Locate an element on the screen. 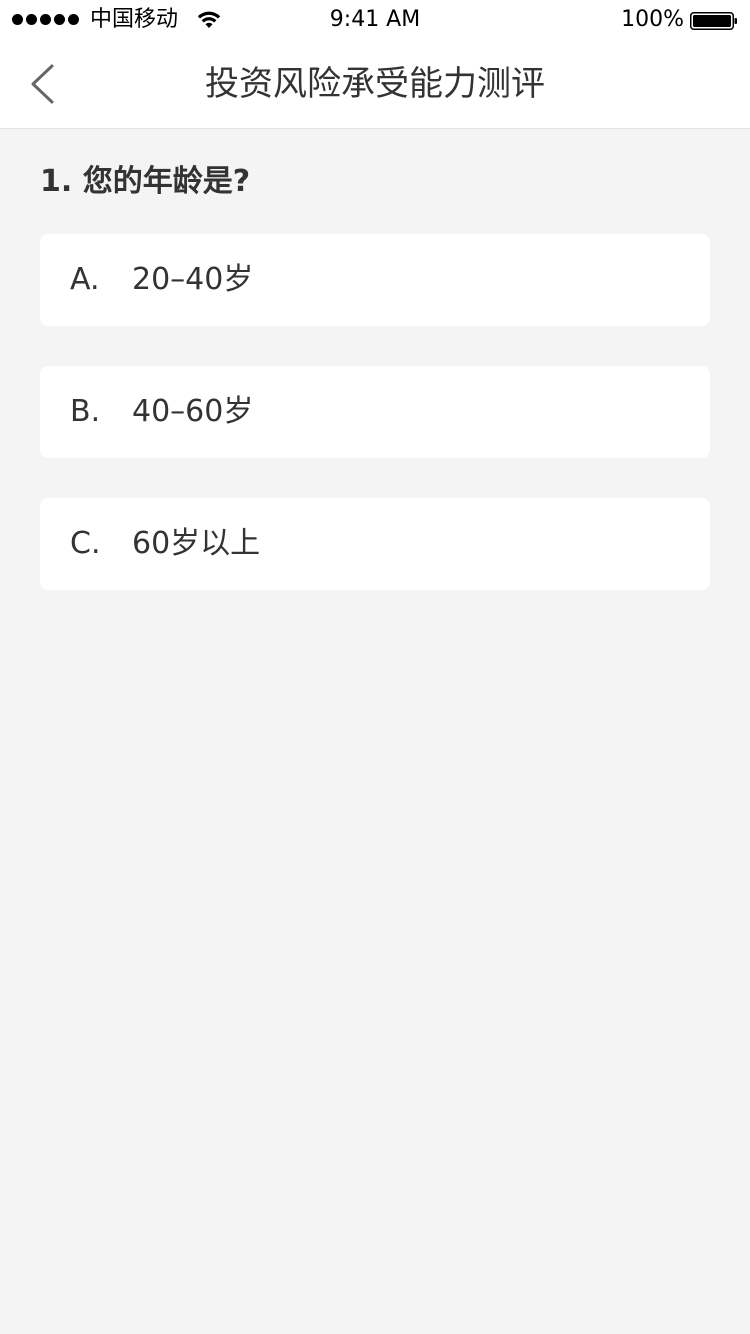  navigation-bar: 投资风险承受能力测评 is located at coordinates (375, 84).